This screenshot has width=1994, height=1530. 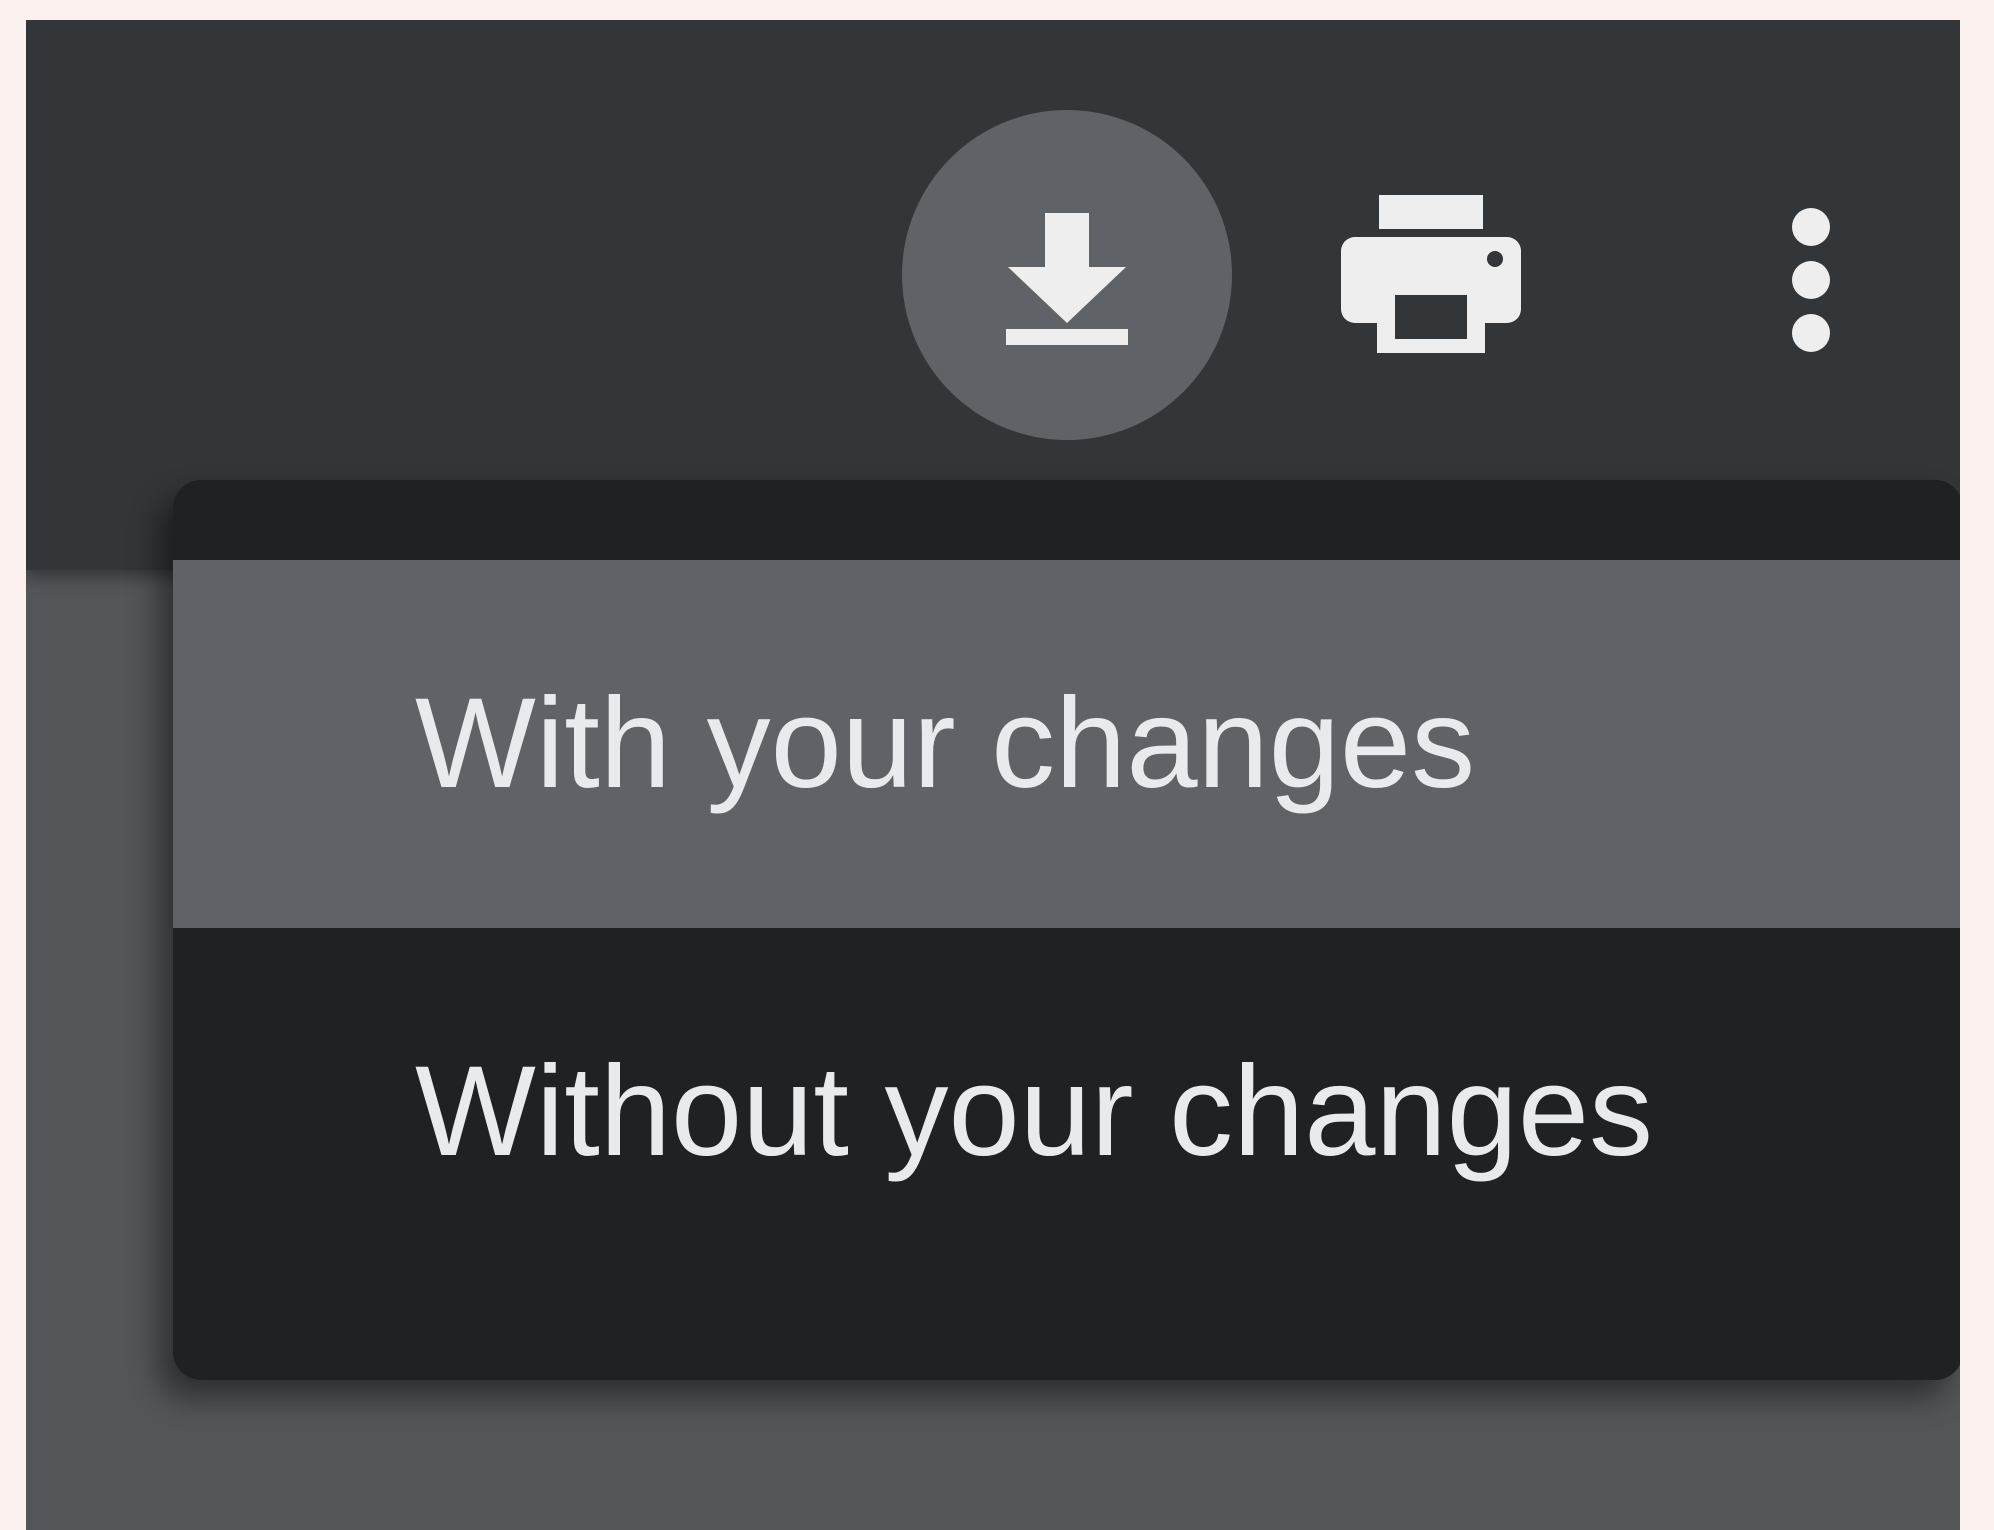 I want to click on print-icon, so click(x=1431, y=274).